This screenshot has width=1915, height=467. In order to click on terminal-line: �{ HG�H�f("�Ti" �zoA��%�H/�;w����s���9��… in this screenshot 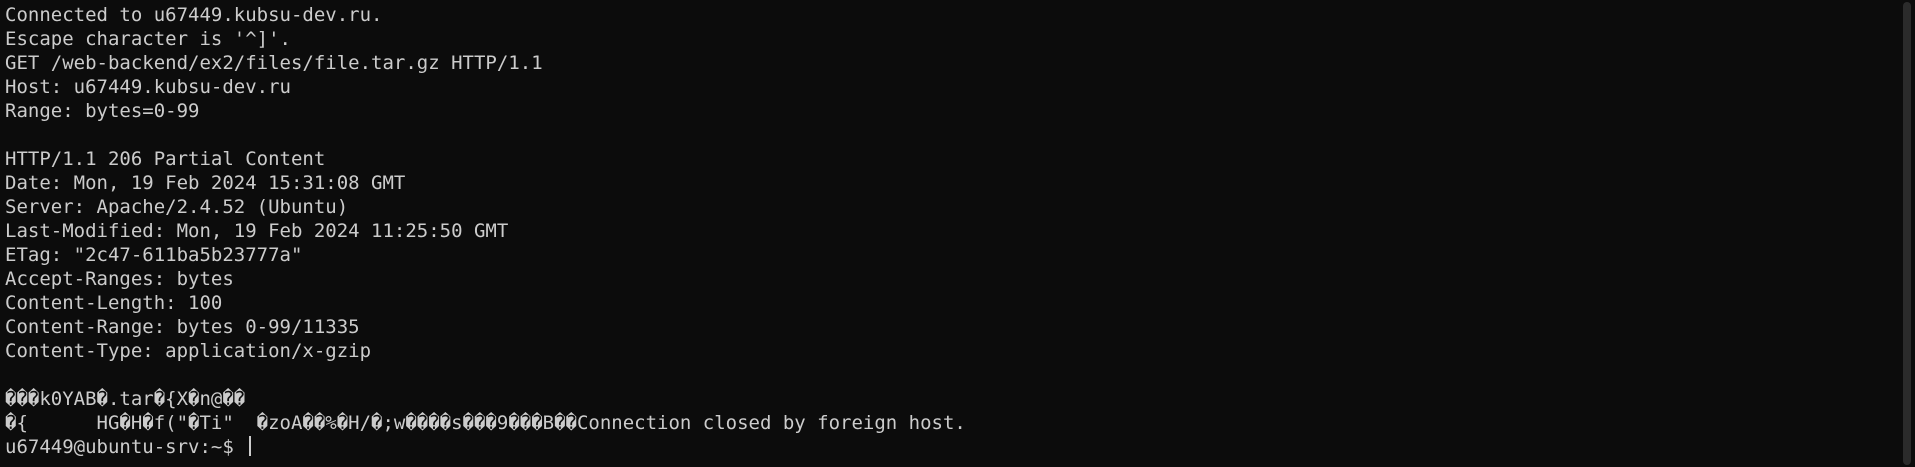, I will do `click(485, 423)`.